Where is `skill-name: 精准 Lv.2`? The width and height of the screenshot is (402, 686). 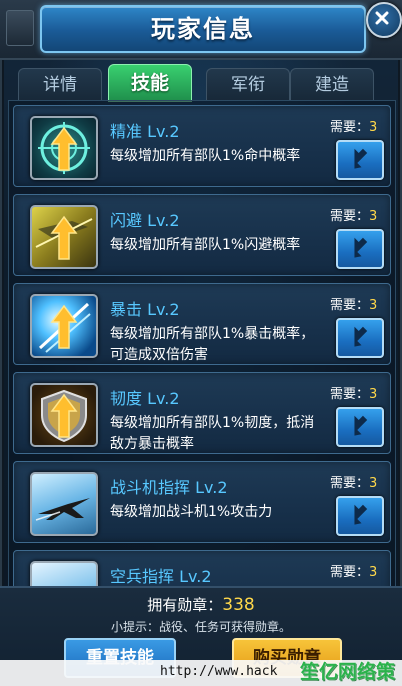
skill-name: 精准 Lv.2 is located at coordinates (145, 131).